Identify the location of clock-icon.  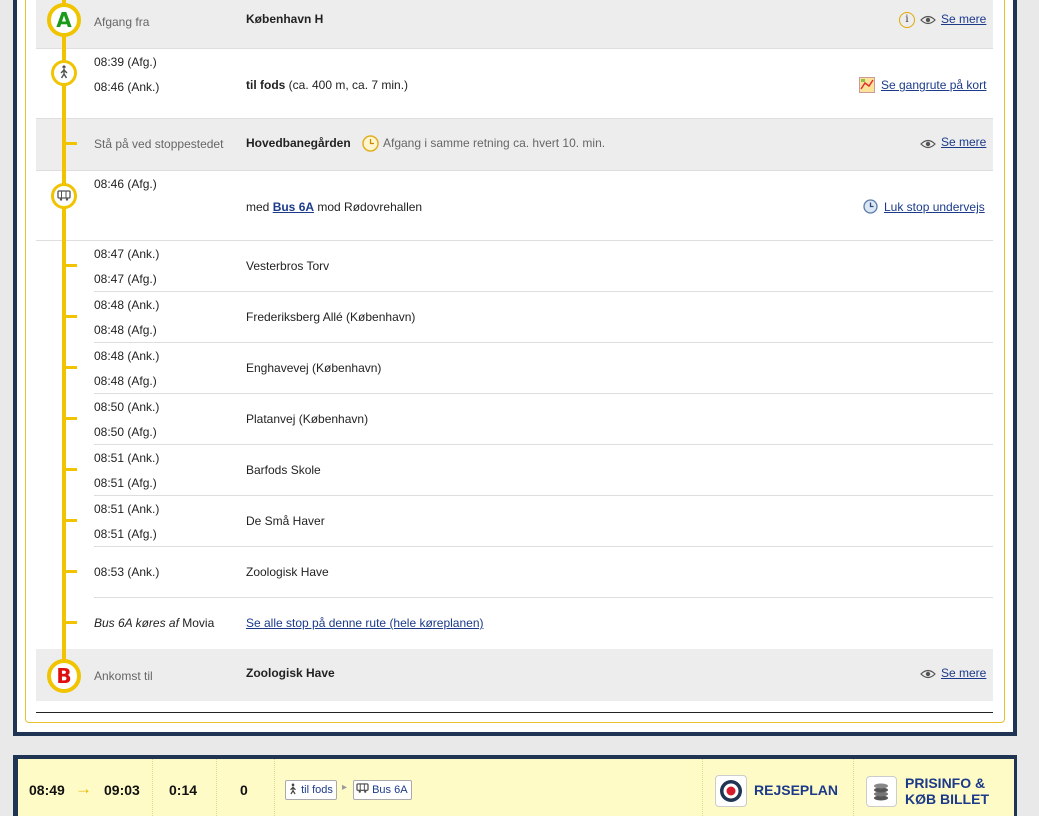
(370, 143).